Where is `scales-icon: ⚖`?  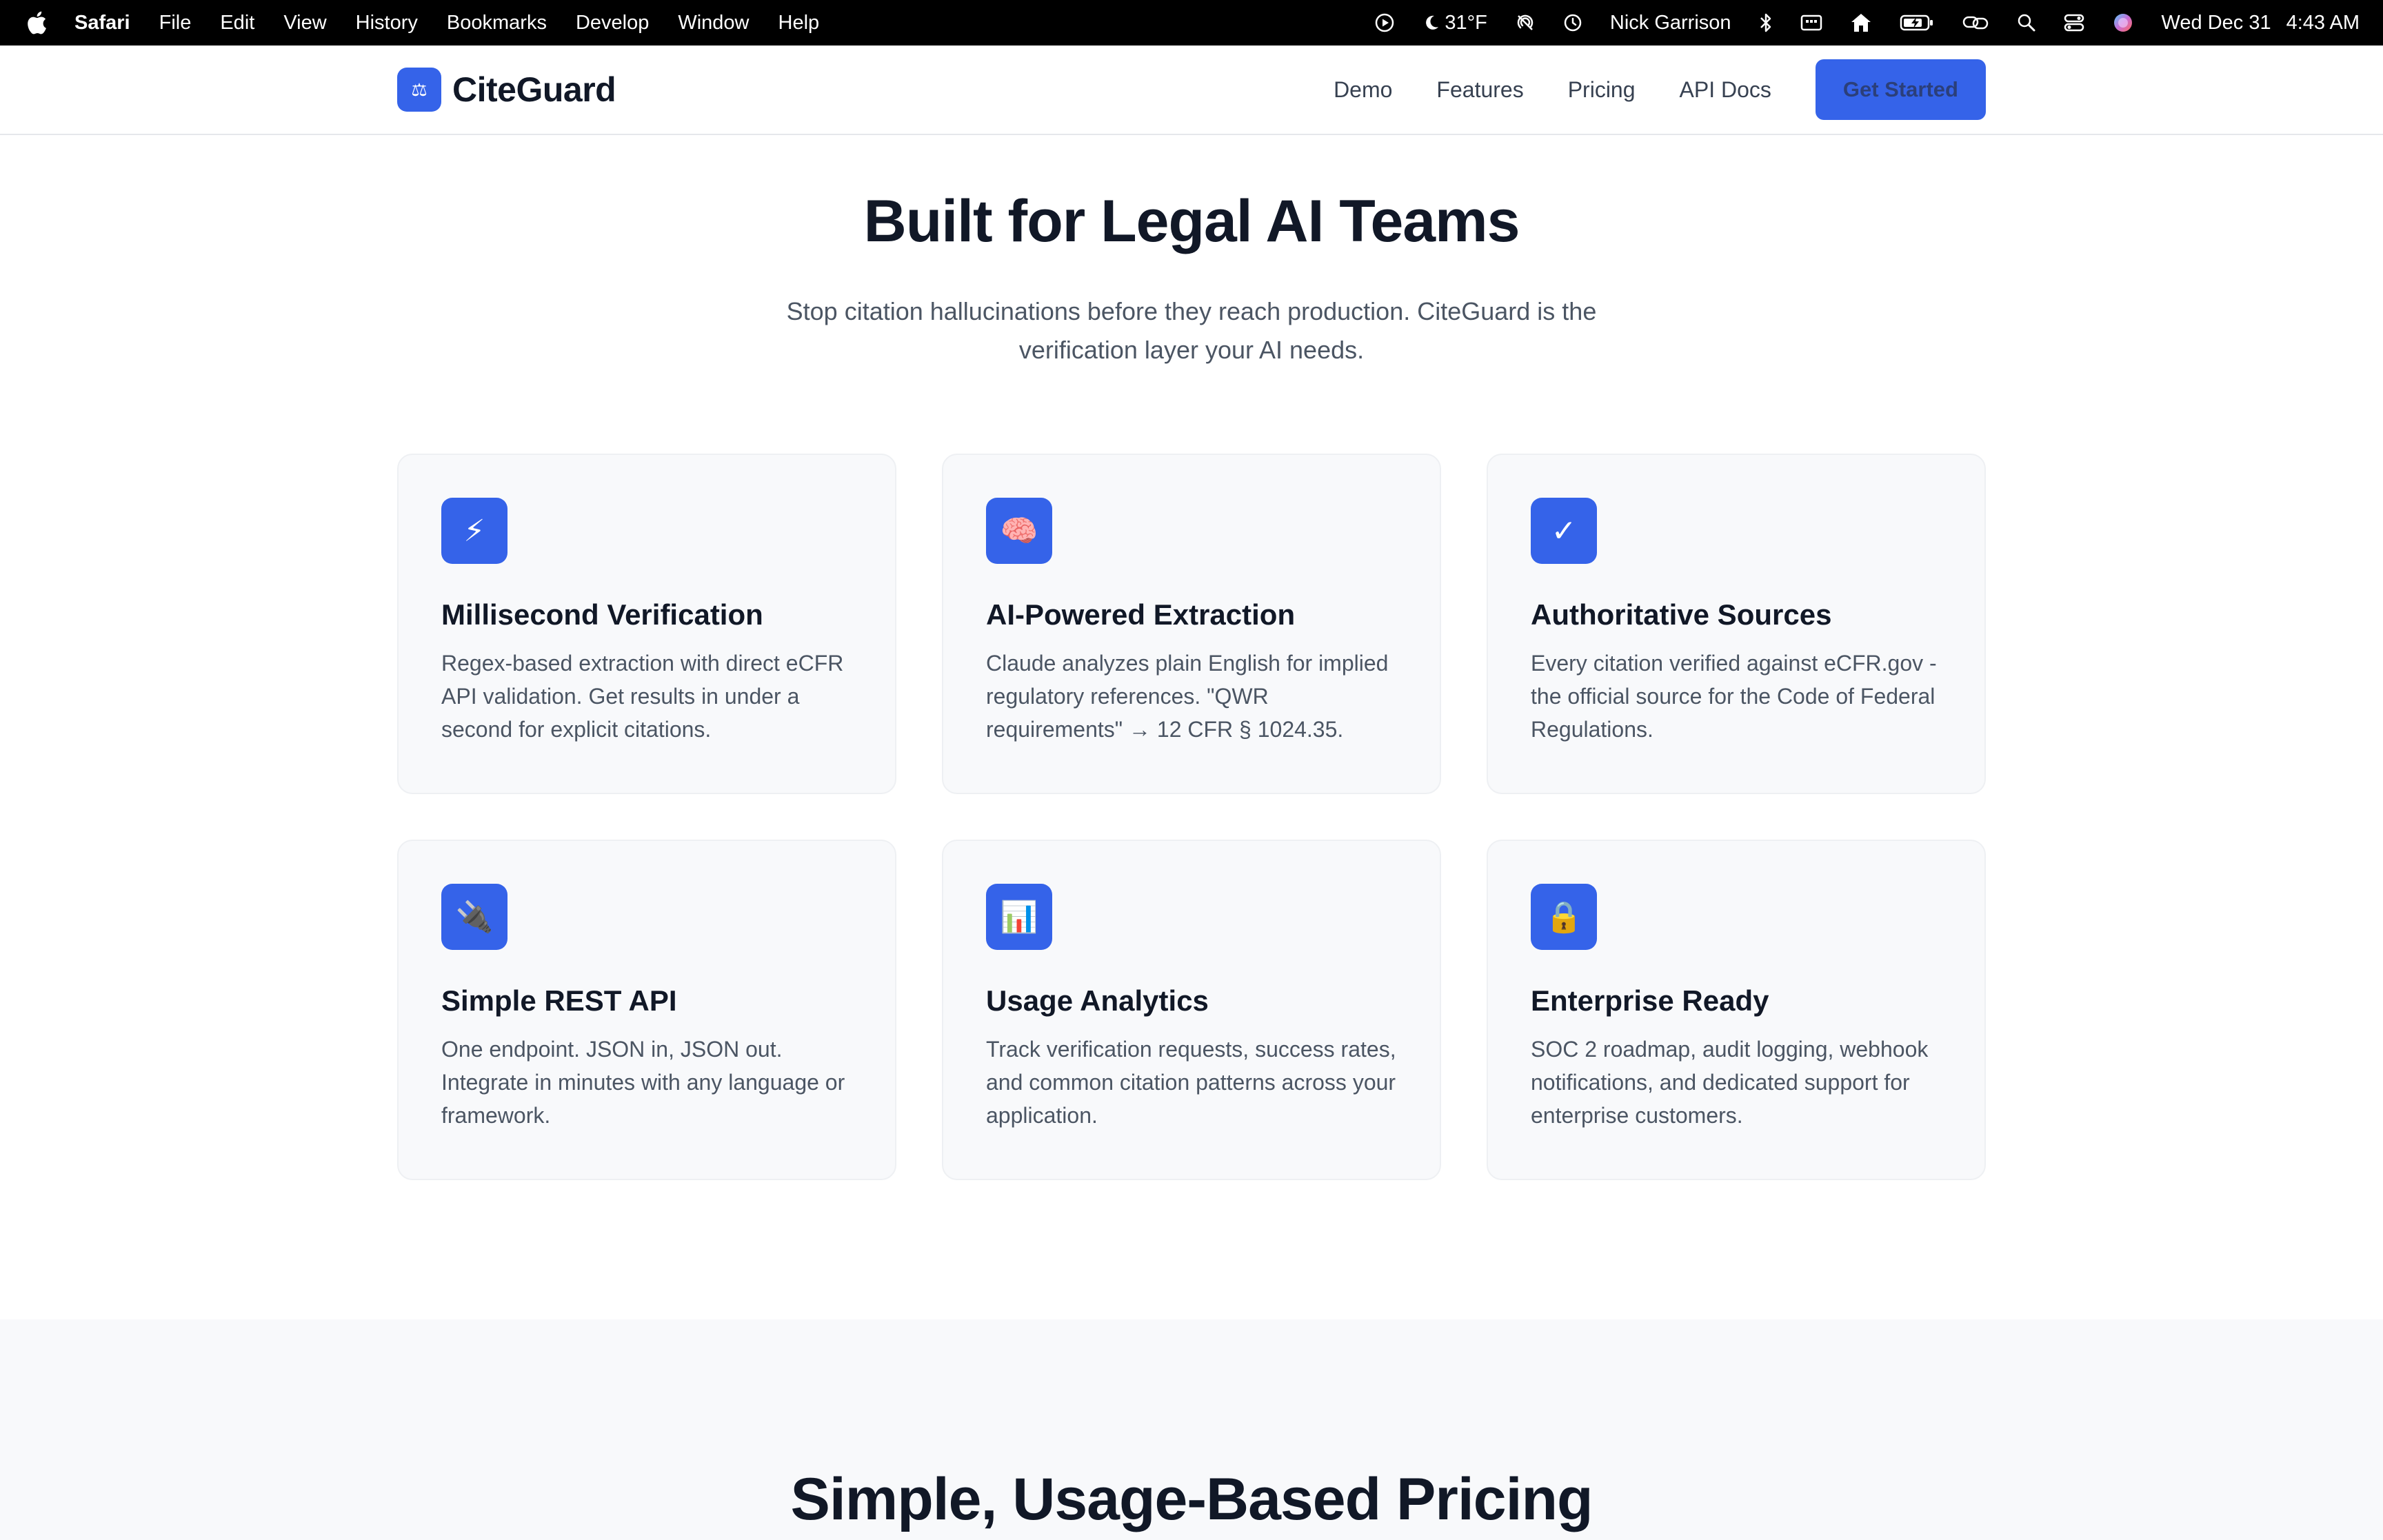
scales-icon: ⚖ is located at coordinates (419, 90).